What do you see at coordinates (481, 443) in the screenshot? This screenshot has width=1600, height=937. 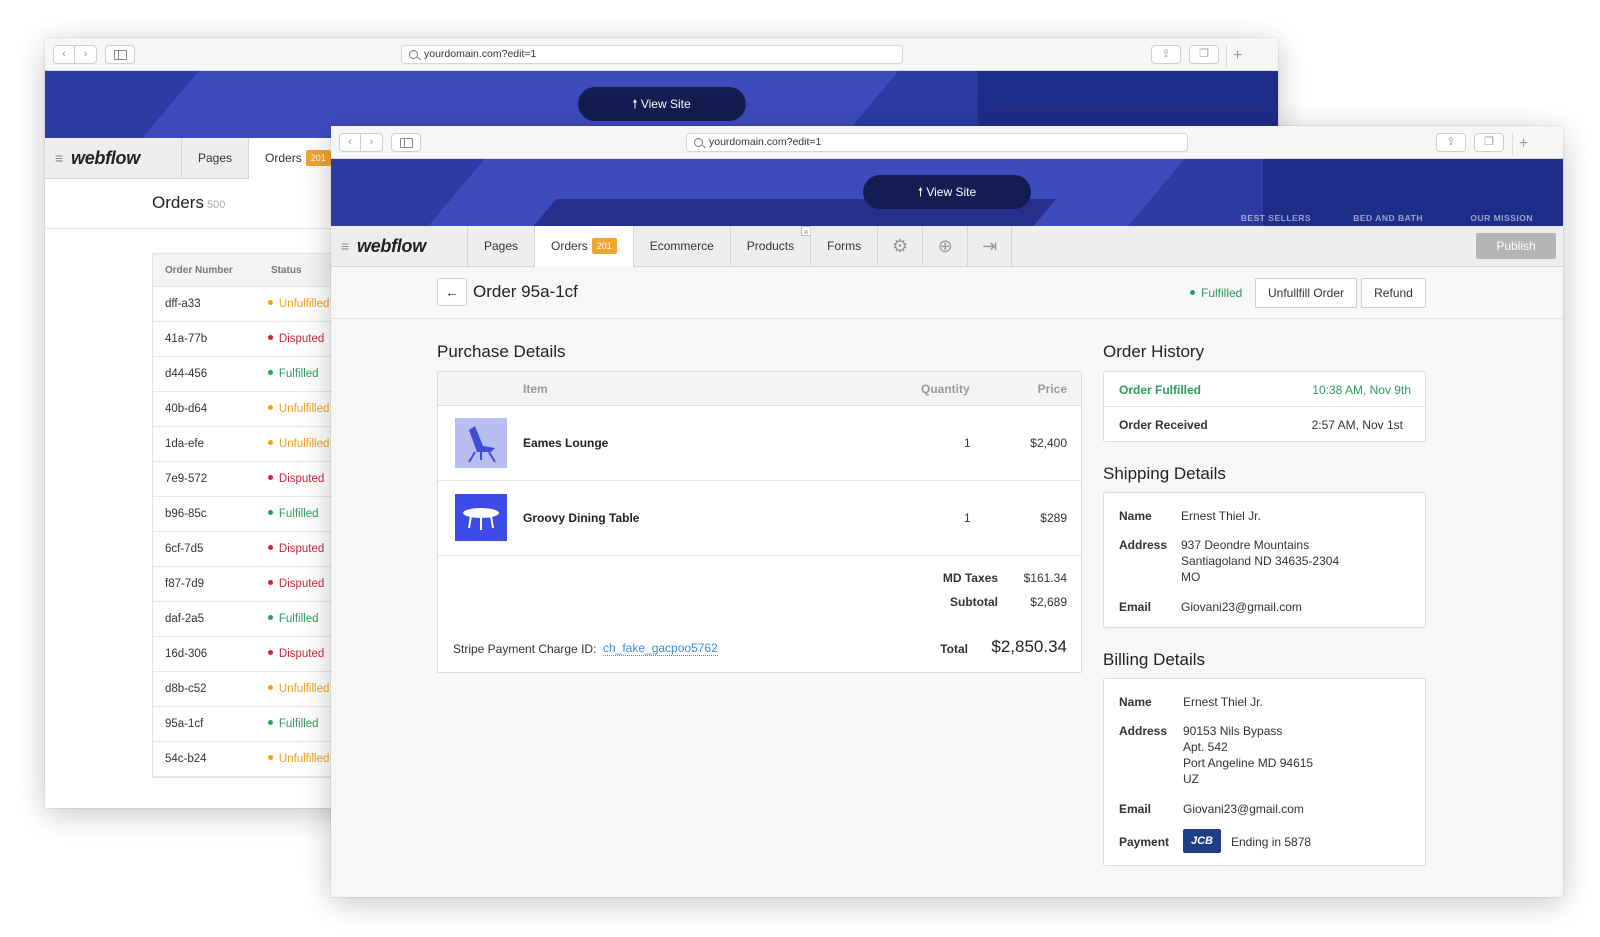 I see `eames-lounge-thumbnail` at bounding box center [481, 443].